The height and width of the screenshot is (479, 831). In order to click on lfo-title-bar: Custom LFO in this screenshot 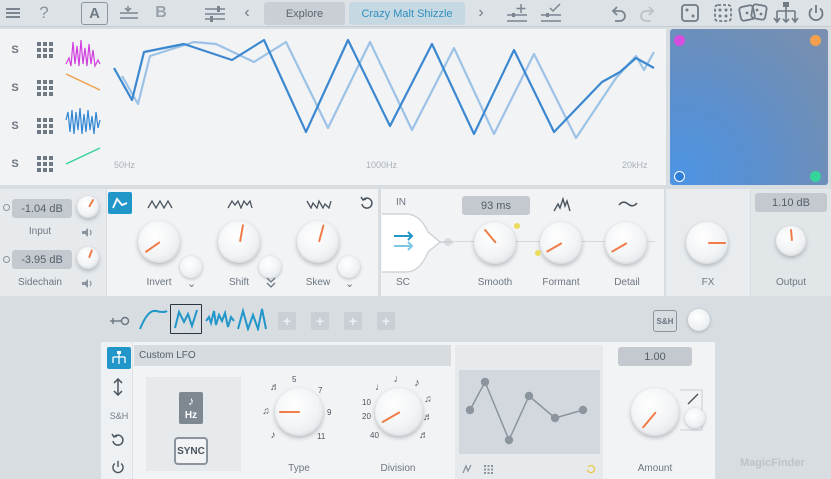, I will do `click(292, 355)`.